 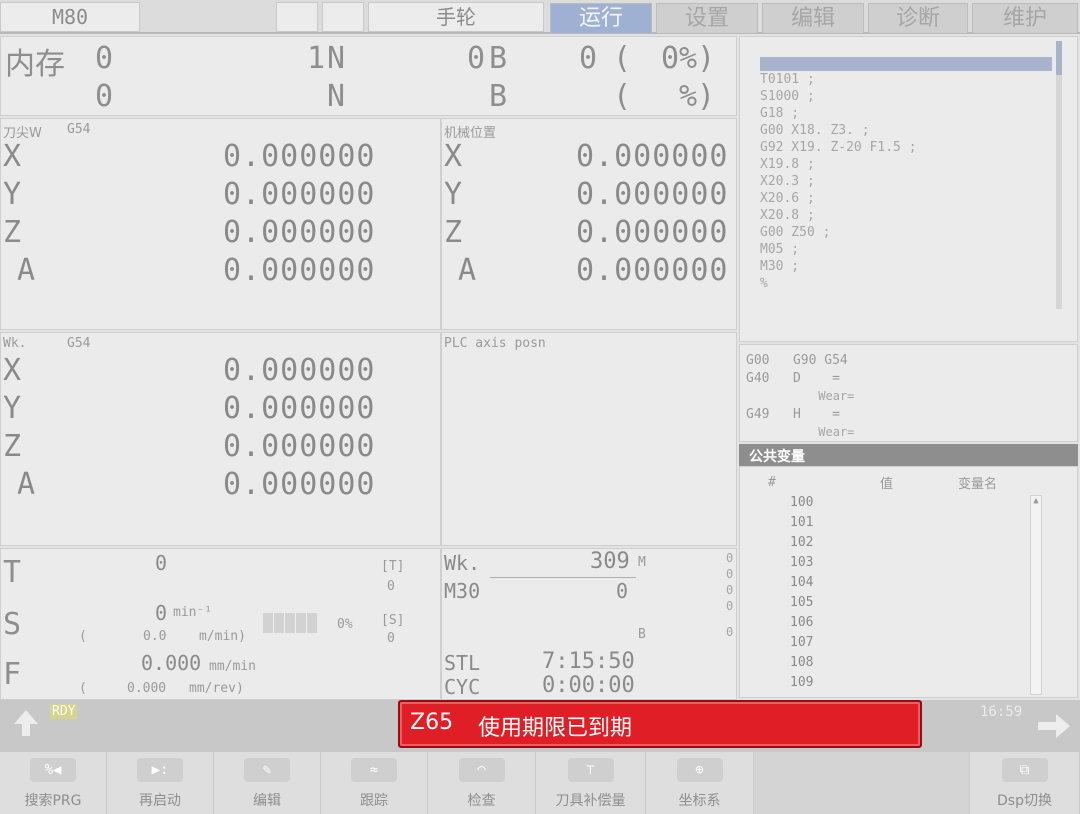 What do you see at coordinates (160, 783) in the screenshot?
I see `softkey-restart: ▶: 再启动` at bounding box center [160, 783].